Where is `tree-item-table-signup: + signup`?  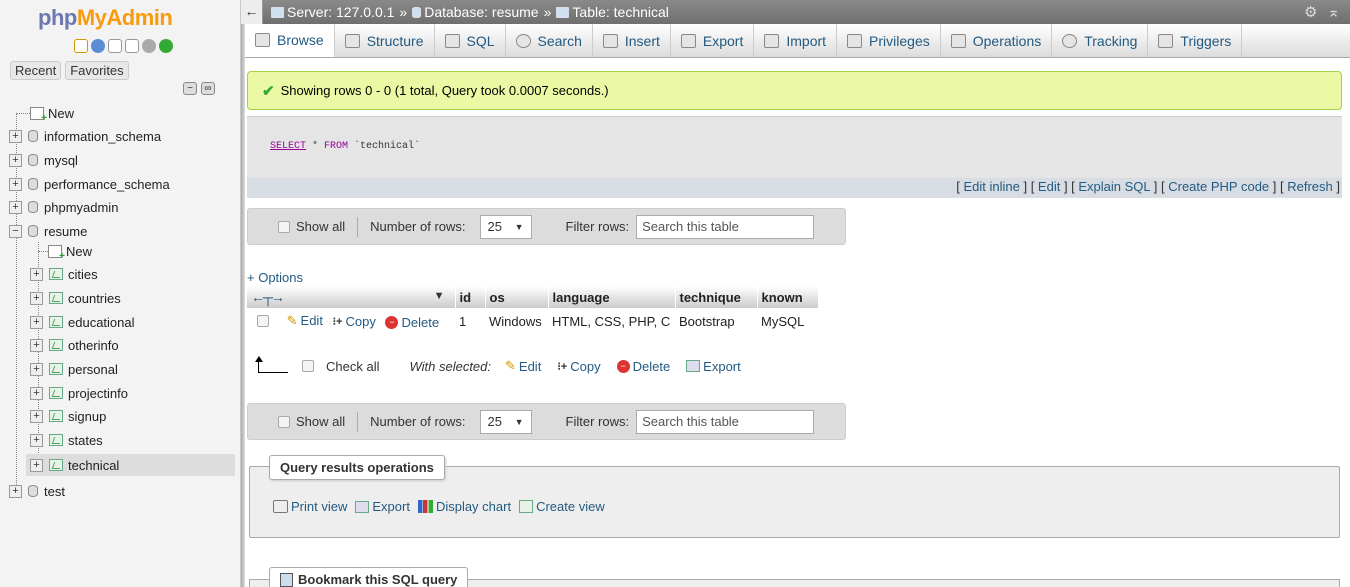 tree-item-table-signup: + signup is located at coordinates (68, 416).